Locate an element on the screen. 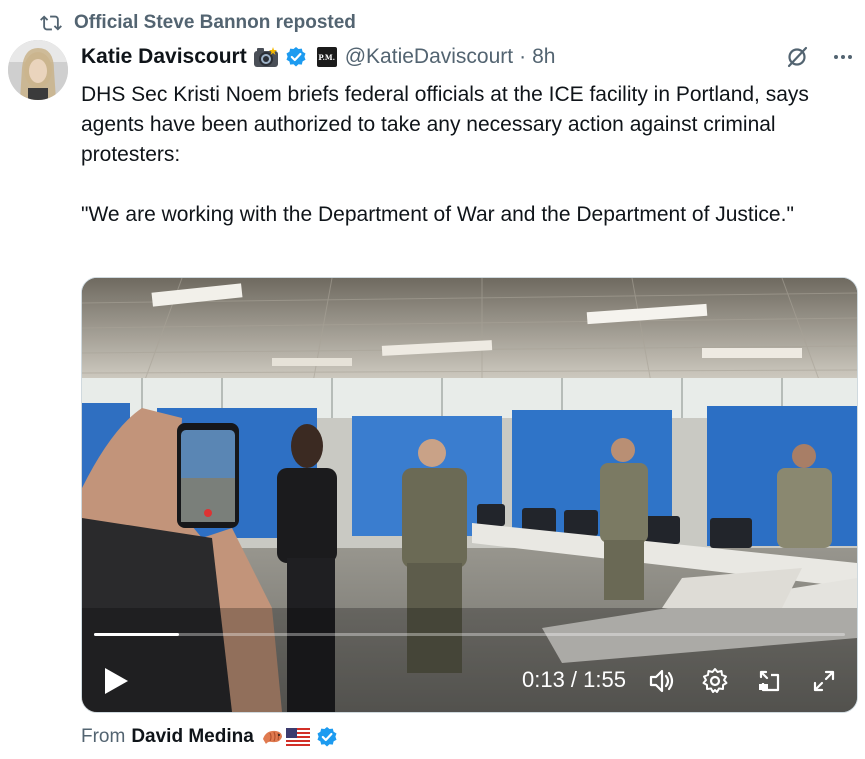 This screenshot has width=865, height=759. avatar is located at coordinates (38, 70).